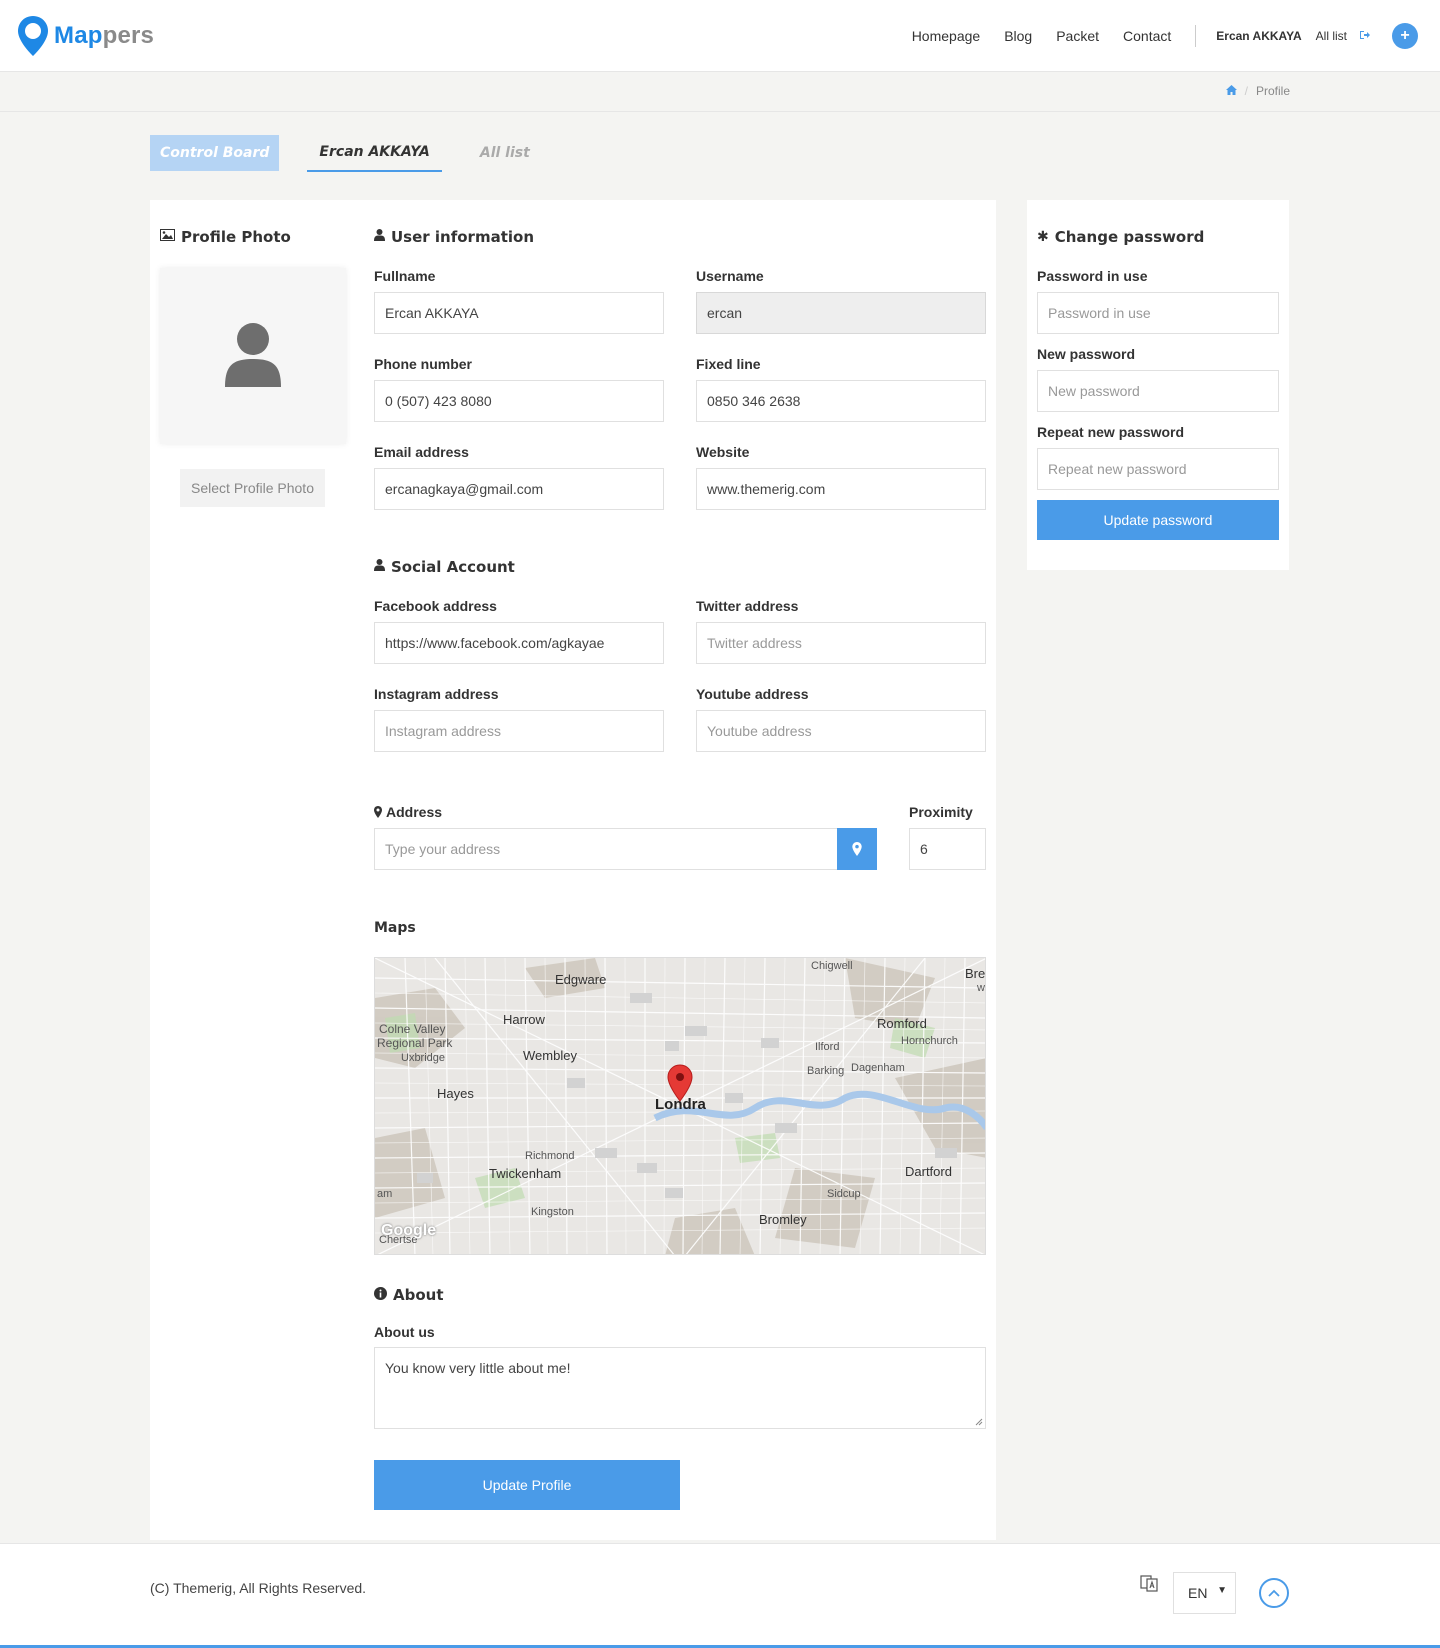  I want to click on map-pin-logo-icon, so click(33, 36).